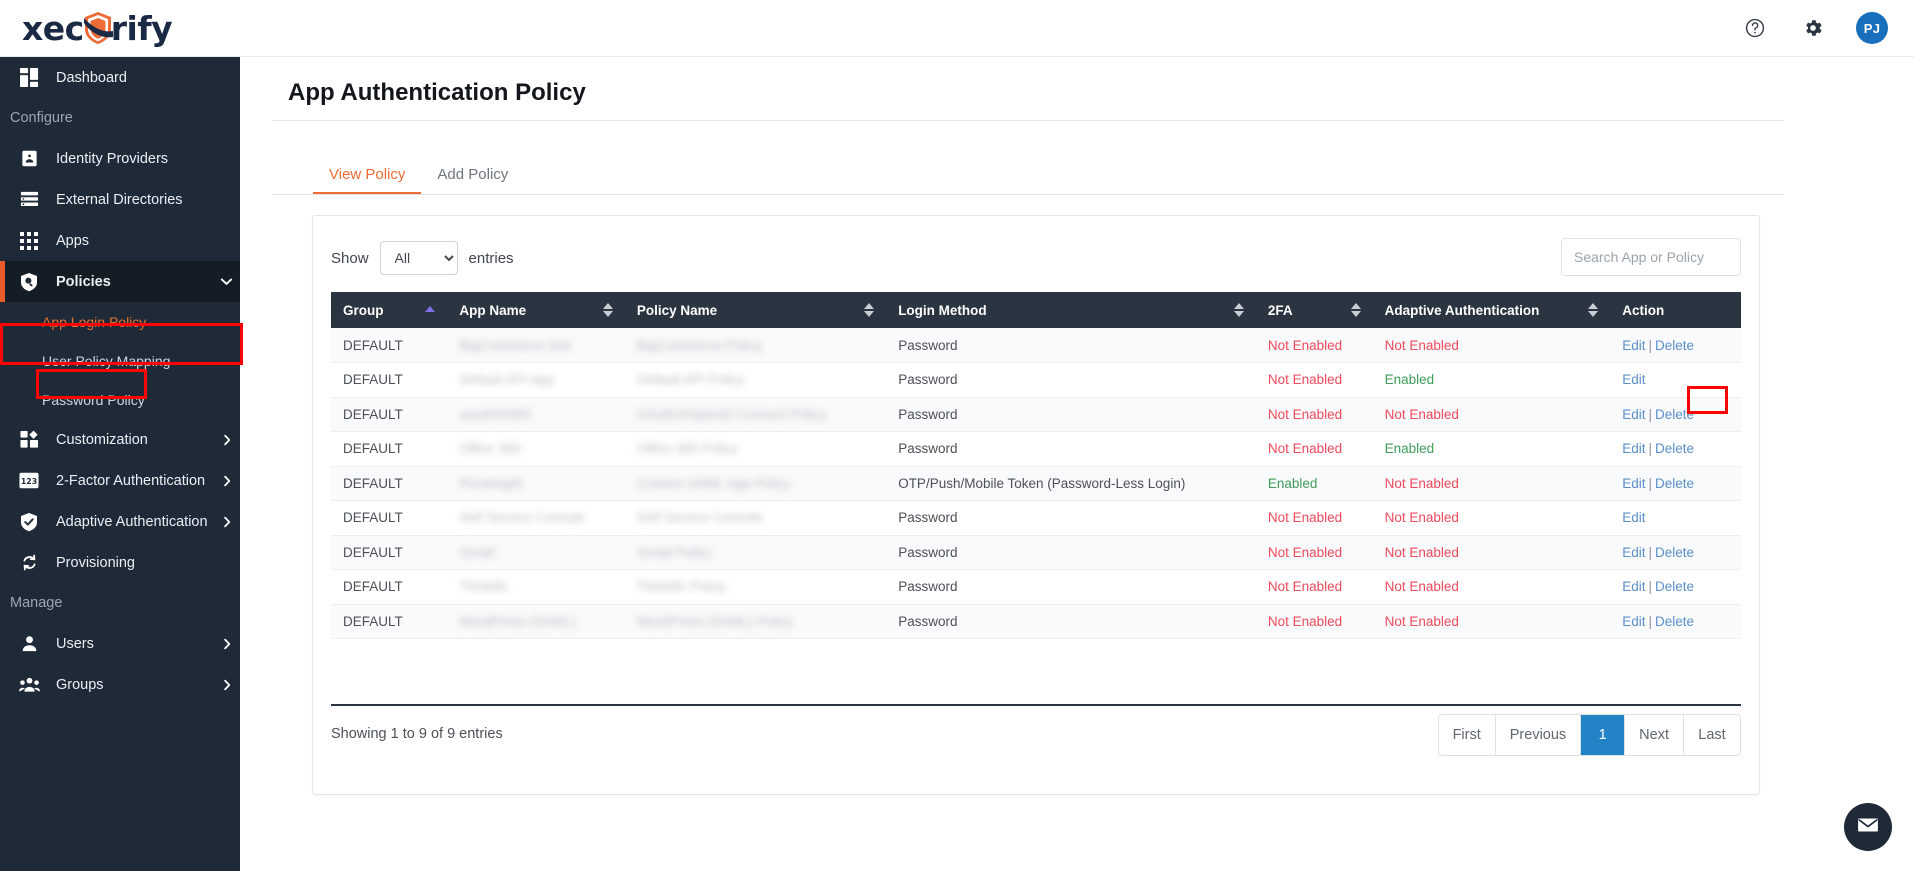  What do you see at coordinates (120, 281) in the screenshot?
I see `sidebar-item-policies: Policies` at bounding box center [120, 281].